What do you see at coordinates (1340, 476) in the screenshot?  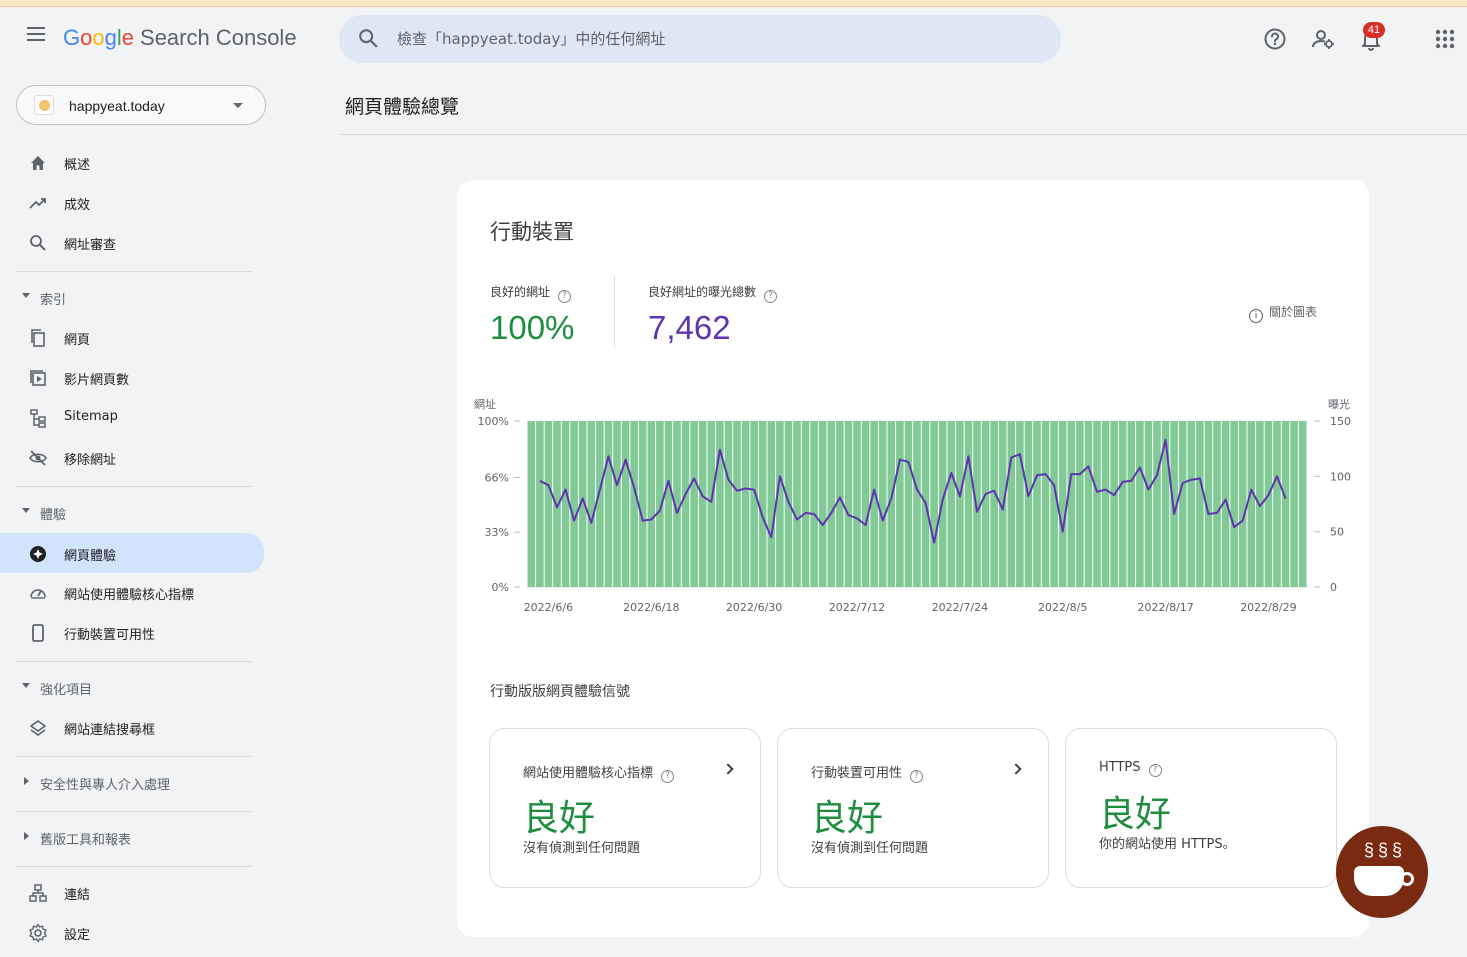 I see `right-tick-label: 100` at bounding box center [1340, 476].